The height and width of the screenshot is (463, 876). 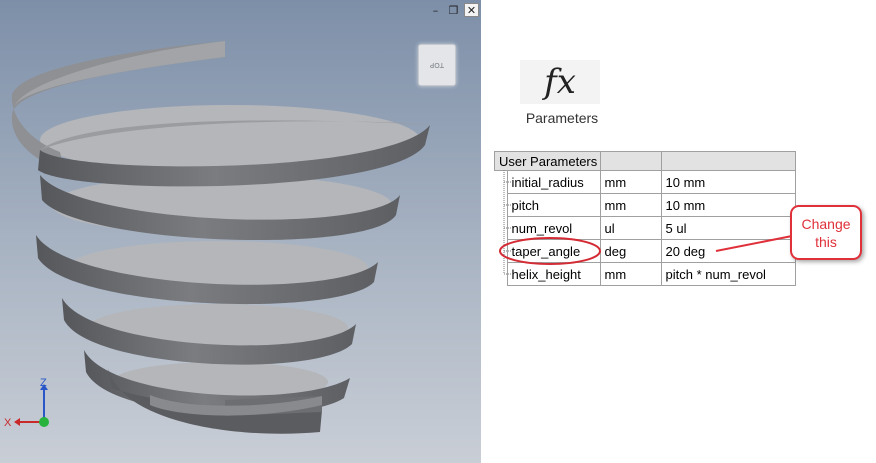 I want to click on table-header-row: User Parameters, so click(x=645, y=161).